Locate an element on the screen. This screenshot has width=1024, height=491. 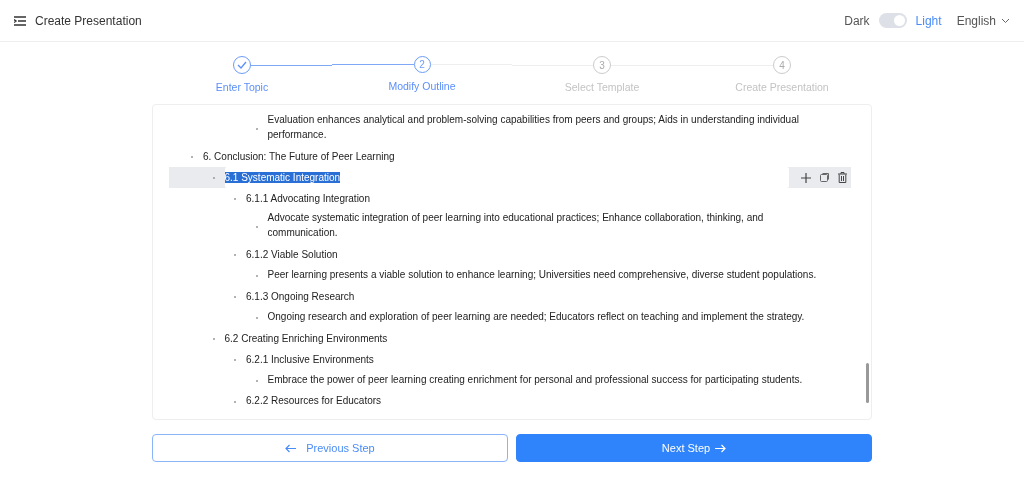
dark-label: Dark is located at coordinates (857, 20).